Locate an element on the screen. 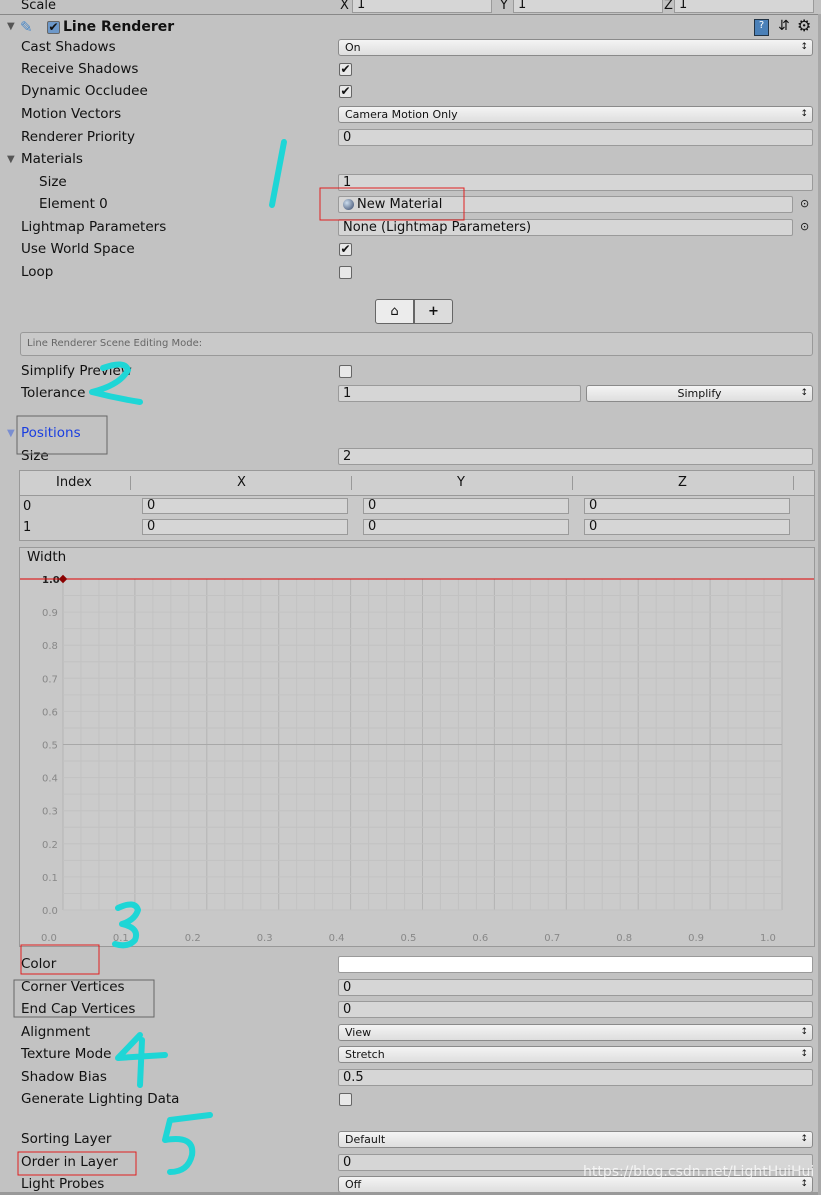  materials-foldout-icon: ▼ is located at coordinates (11, 159).